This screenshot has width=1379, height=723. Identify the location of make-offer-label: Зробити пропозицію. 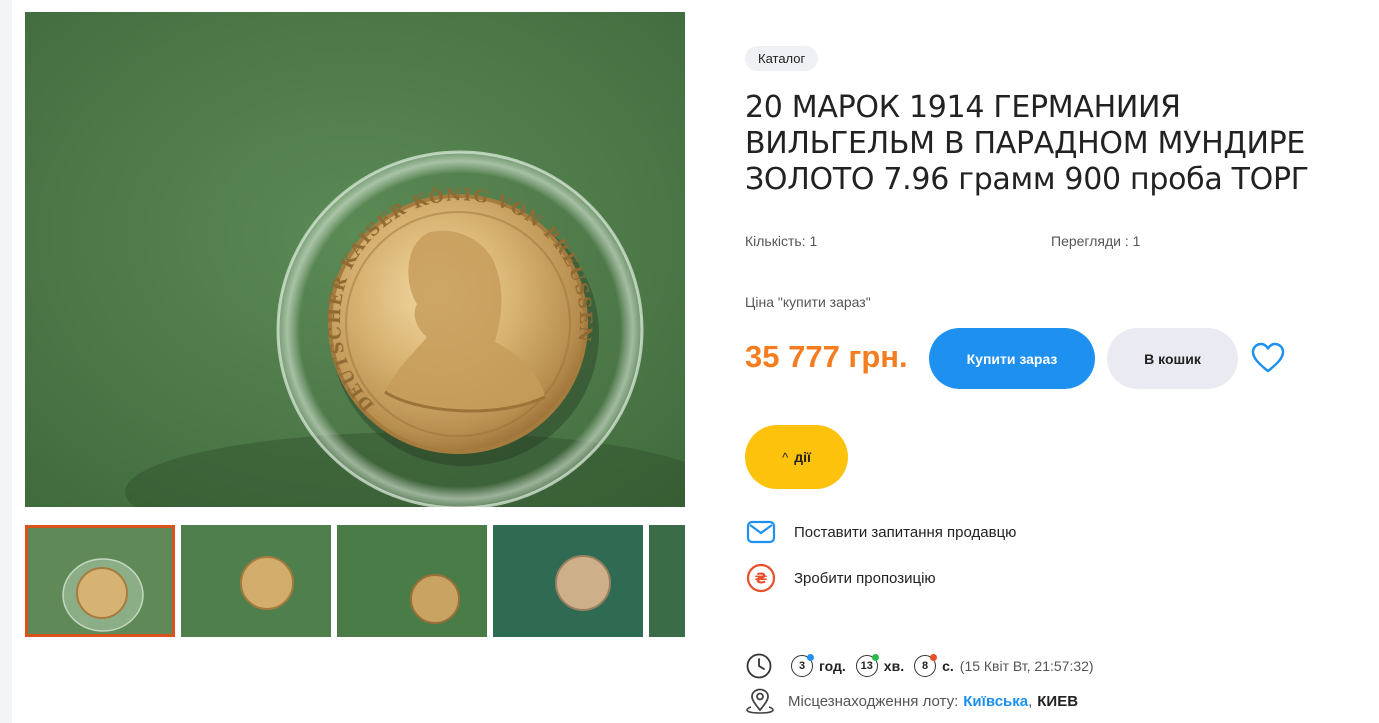
(865, 578).